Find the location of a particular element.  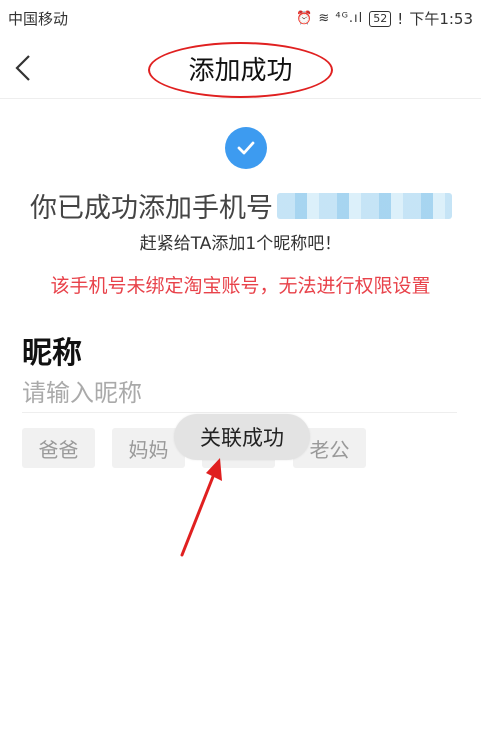

success-message: 你已成功添加手机号 is located at coordinates (241, 205).